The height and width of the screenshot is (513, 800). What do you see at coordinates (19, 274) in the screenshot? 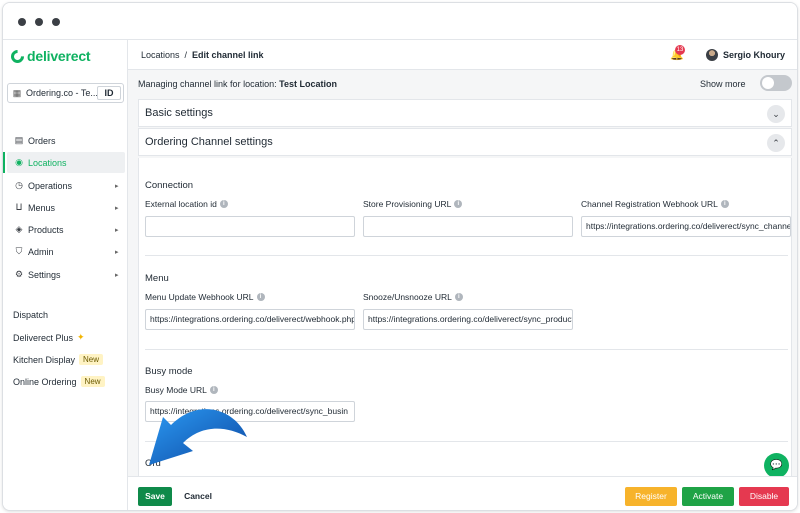
I see `gear-icon: ⚙` at bounding box center [19, 274].